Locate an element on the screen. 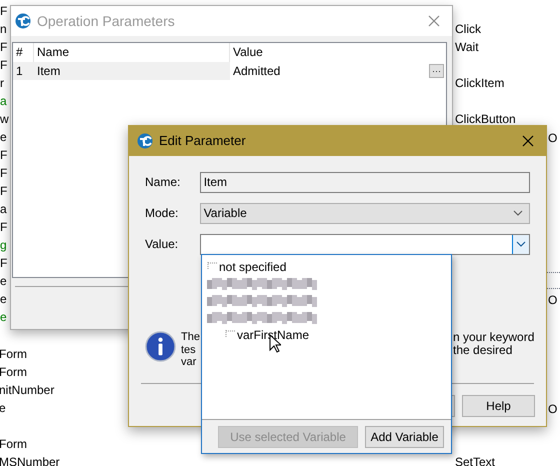 Image resolution: width=560 pixels, height=466 pixels. list-text: g is located at coordinates (4, 245).